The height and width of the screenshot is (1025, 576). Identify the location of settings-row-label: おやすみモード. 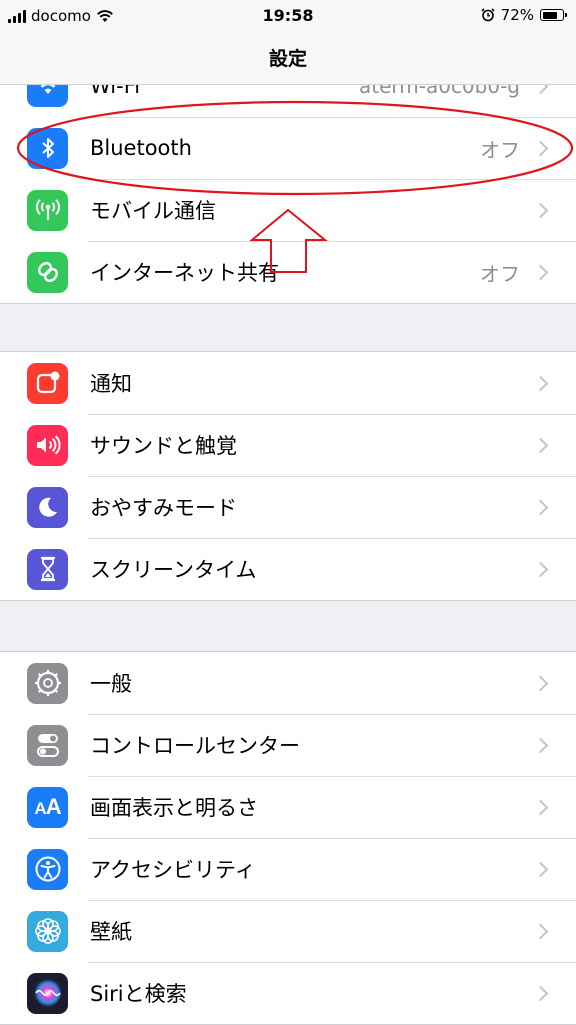
(163, 508).